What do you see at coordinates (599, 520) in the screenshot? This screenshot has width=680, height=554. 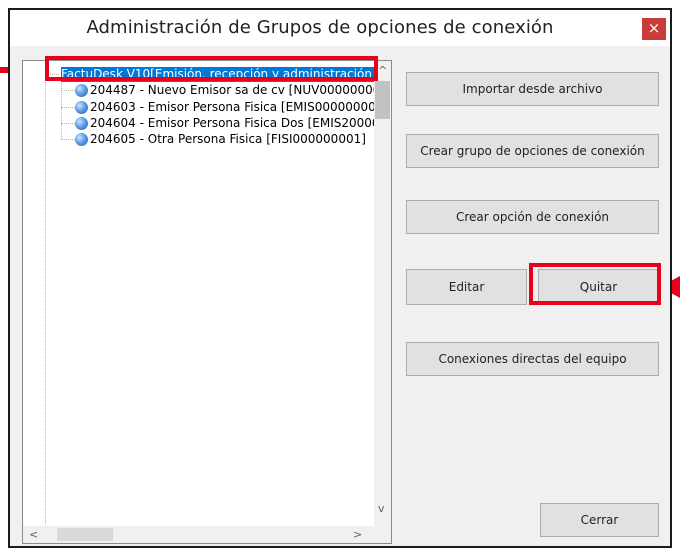 I see `close-button: Cerrar` at bounding box center [599, 520].